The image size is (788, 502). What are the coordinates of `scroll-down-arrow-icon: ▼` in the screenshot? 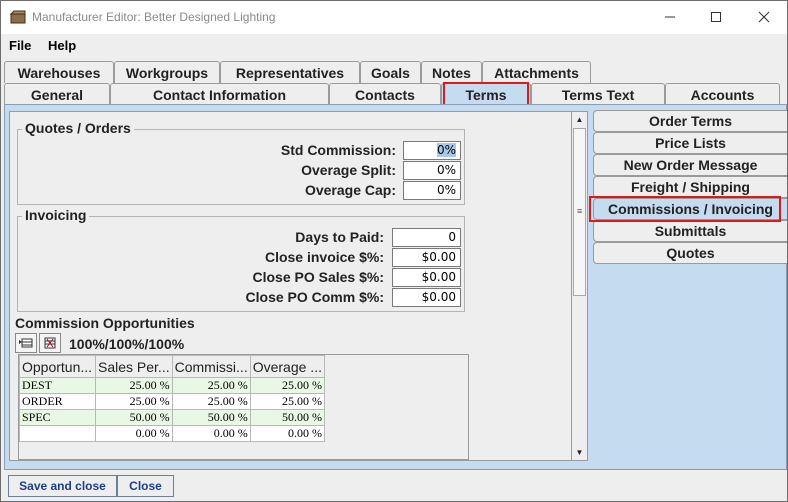 It's located at (579, 452).